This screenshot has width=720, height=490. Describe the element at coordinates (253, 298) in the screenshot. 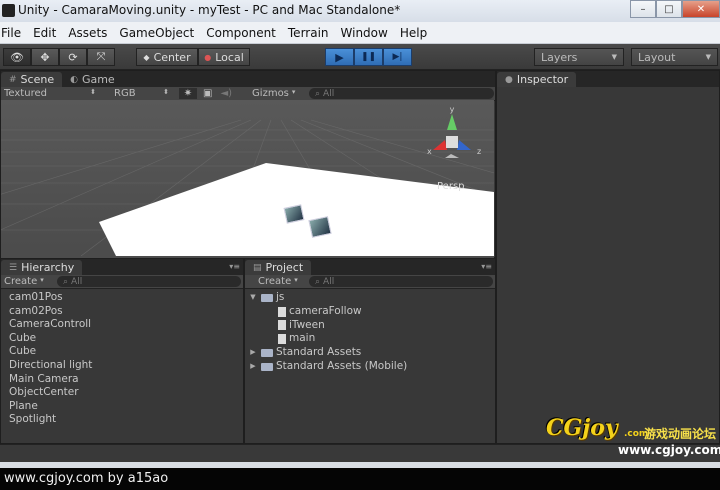

I see `expanded-arrow-icon: ▼` at that location.